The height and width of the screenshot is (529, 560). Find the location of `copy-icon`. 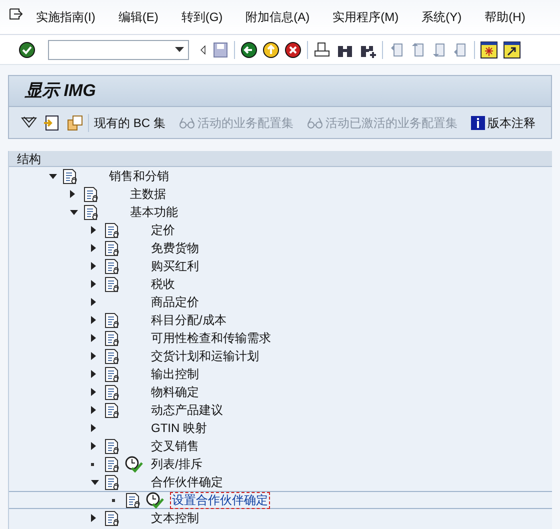

copy-icon is located at coordinates (75, 122).